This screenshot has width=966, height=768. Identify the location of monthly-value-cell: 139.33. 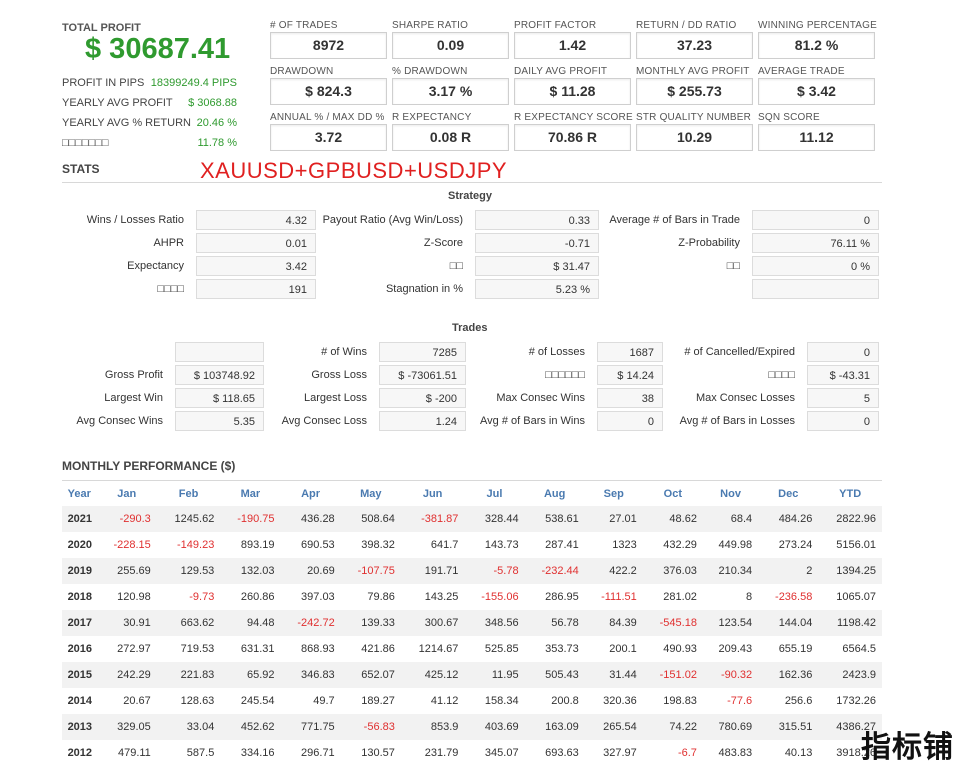
(370, 623).